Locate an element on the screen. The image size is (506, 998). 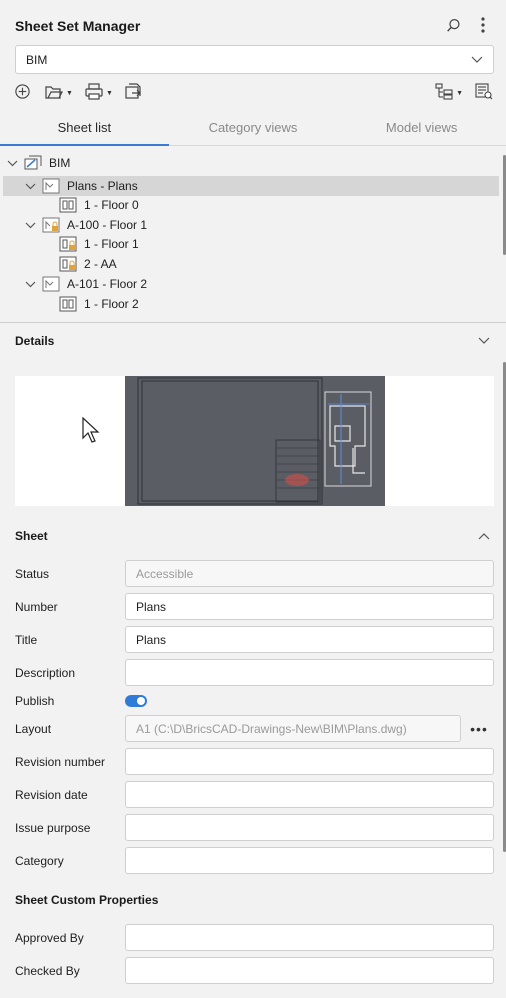
issue-purpose-label: Issue purpose is located at coordinates (53, 828).